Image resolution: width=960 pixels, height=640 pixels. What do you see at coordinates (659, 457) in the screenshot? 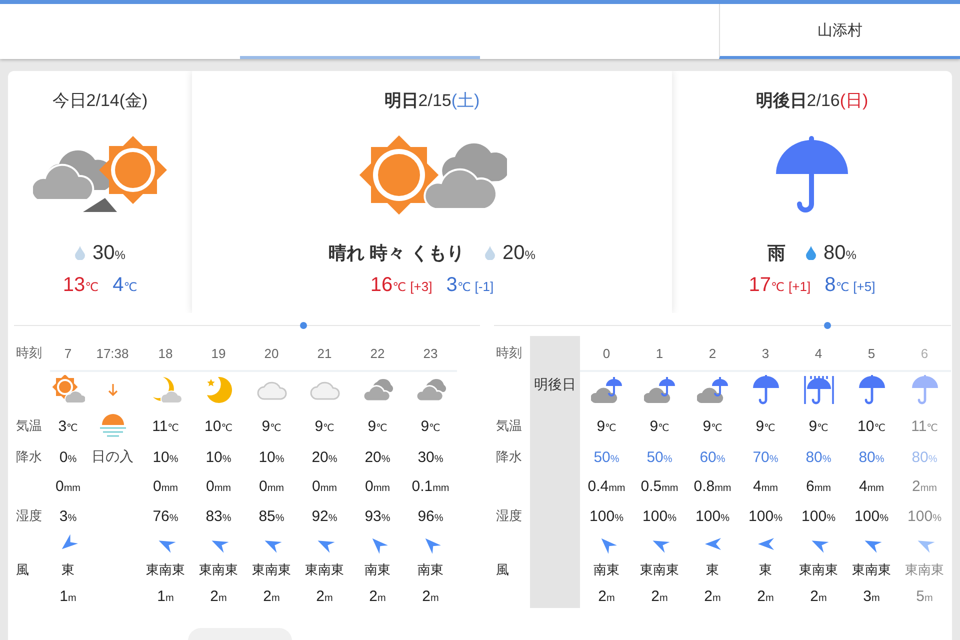
I see `precipitation-chance: 50%` at bounding box center [659, 457].